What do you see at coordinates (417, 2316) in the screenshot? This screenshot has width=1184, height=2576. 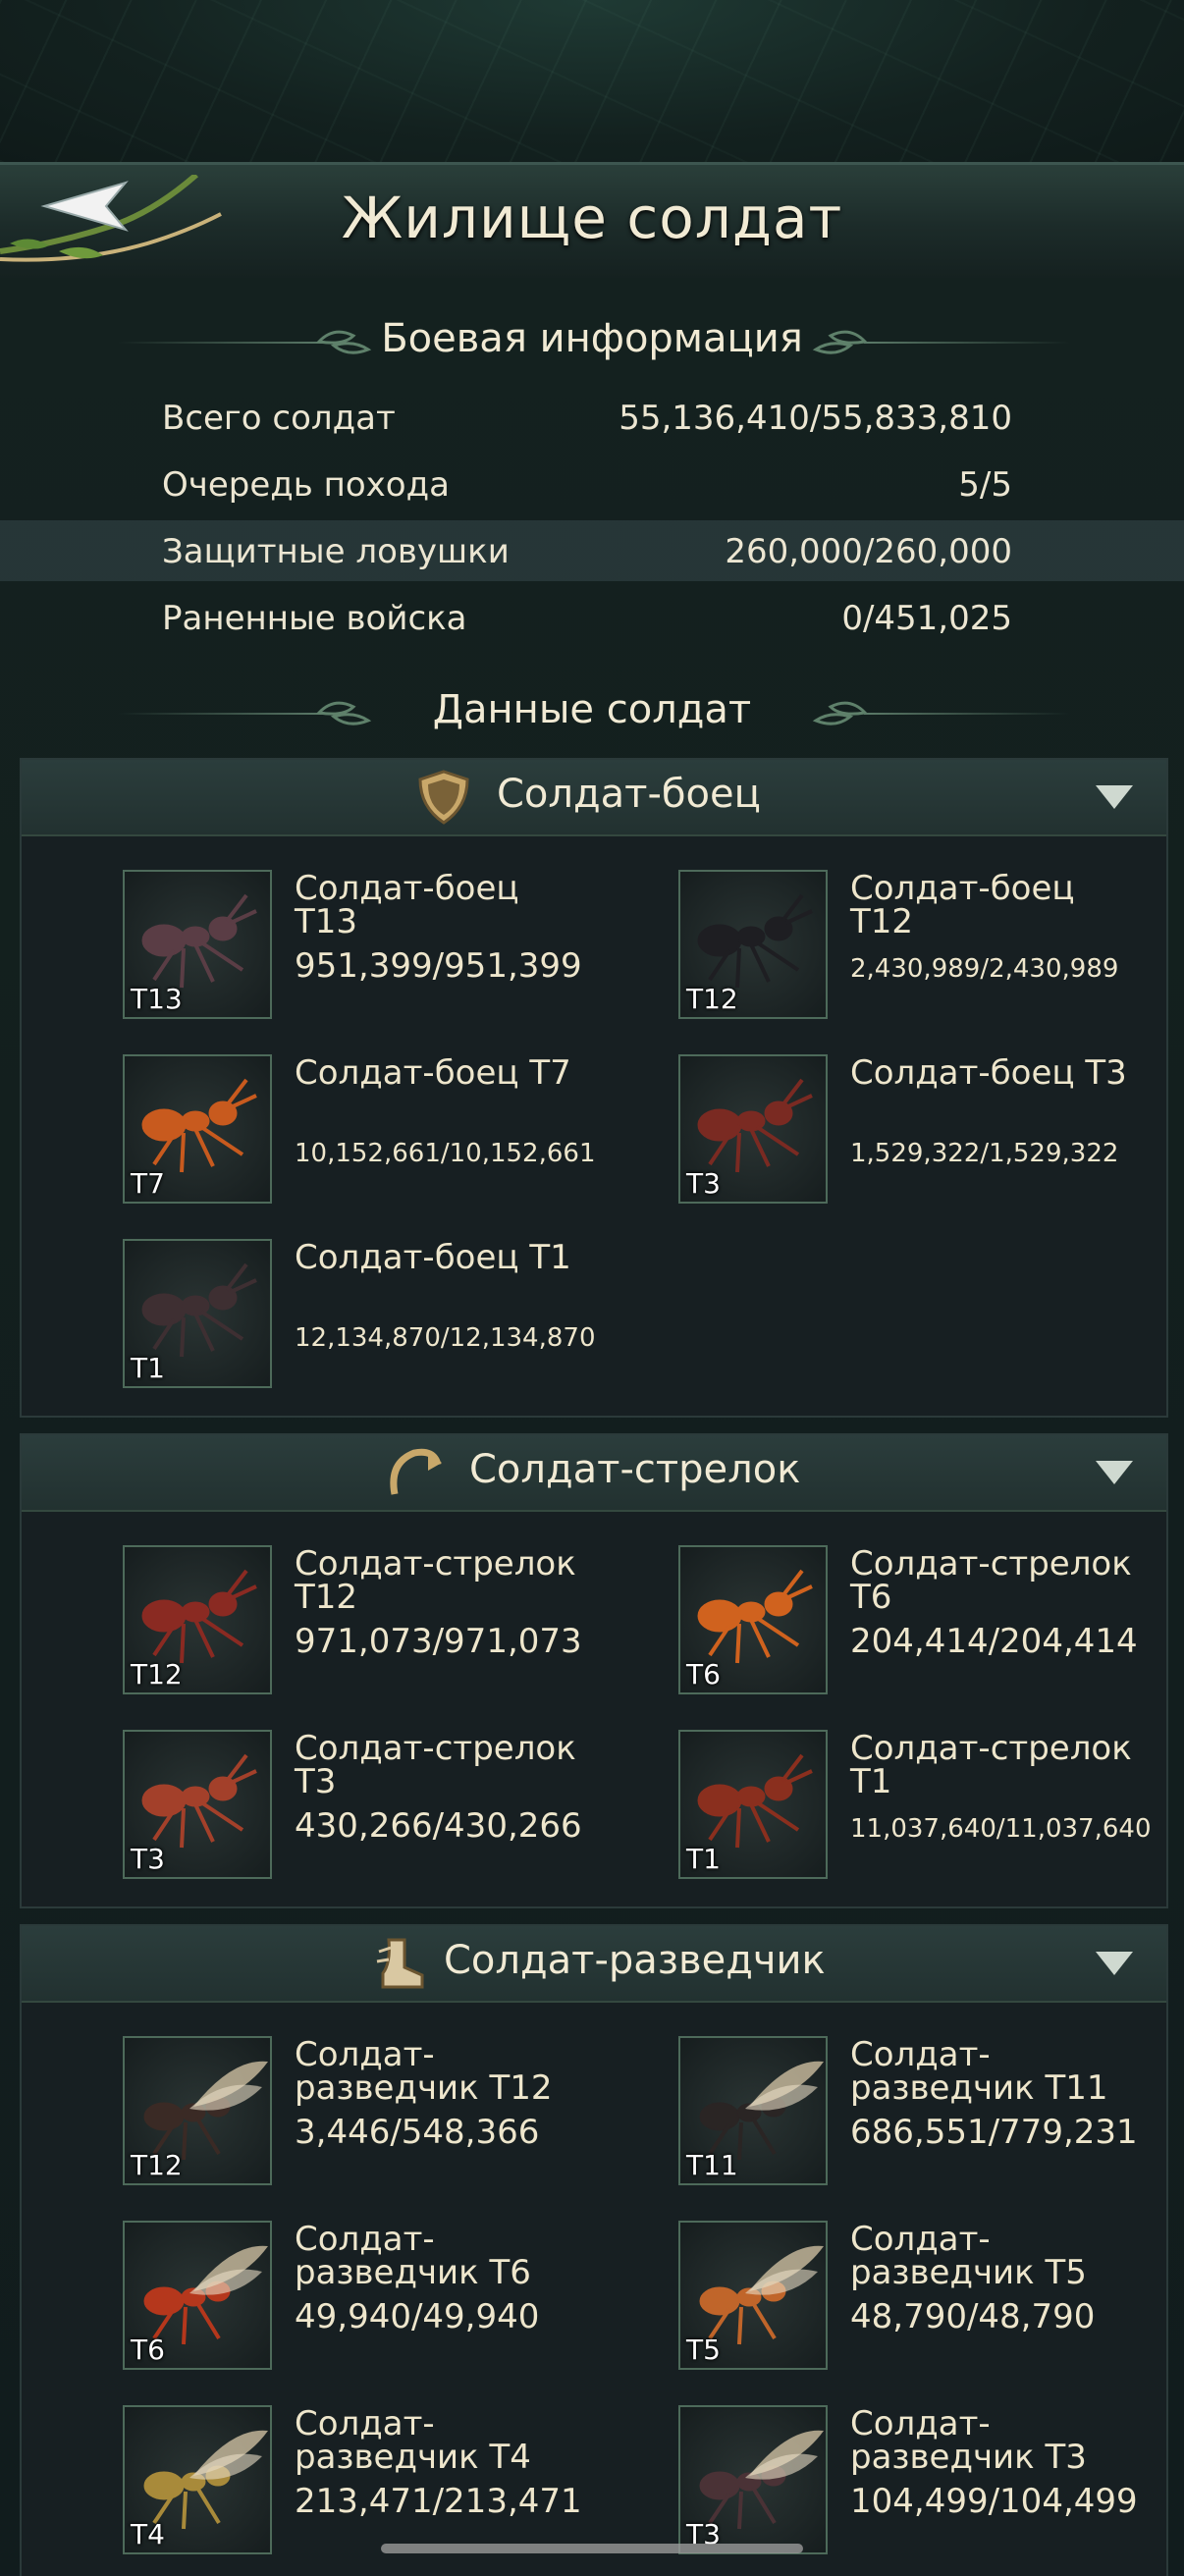 I see `unit-count: 49,940/49,940` at bounding box center [417, 2316].